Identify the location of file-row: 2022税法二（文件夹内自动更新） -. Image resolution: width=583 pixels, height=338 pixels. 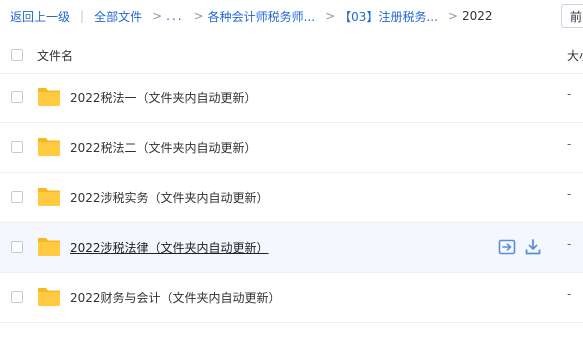
(291, 148).